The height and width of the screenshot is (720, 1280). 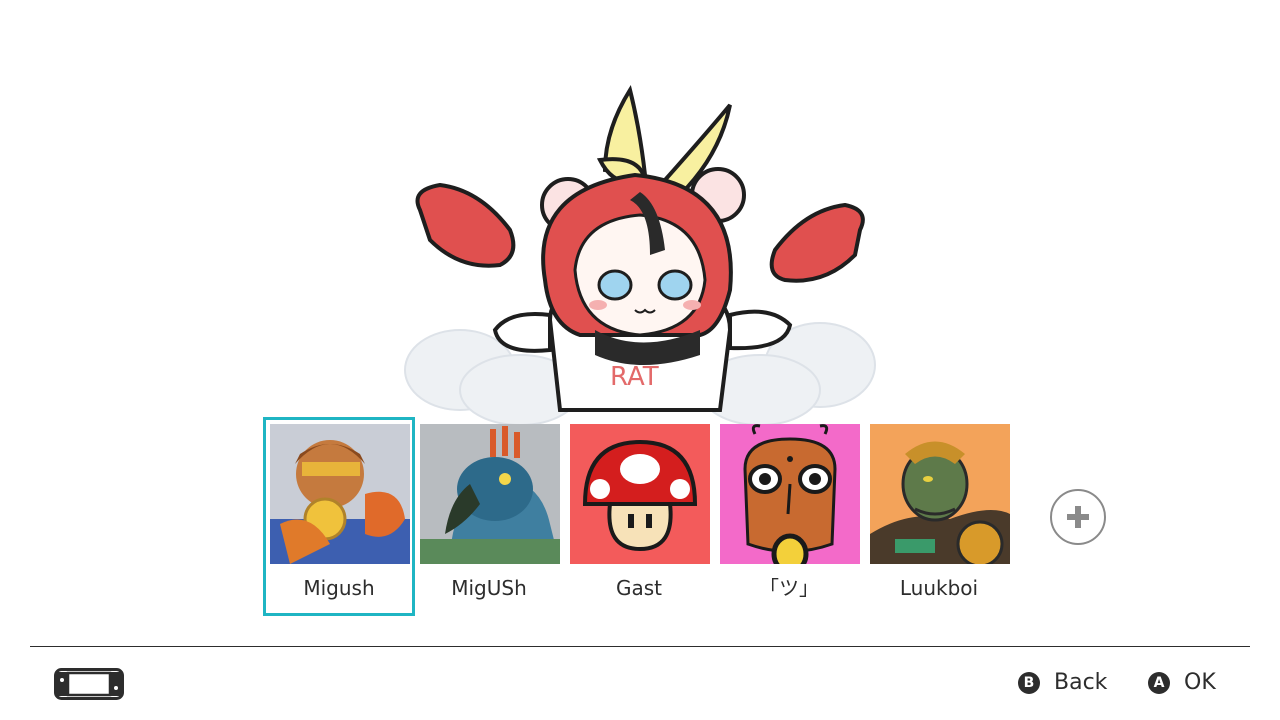 What do you see at coordinates (789, 588) in the screenshot?
I see `user-name: ｢ツ｣` at bounding box center [789, 588].